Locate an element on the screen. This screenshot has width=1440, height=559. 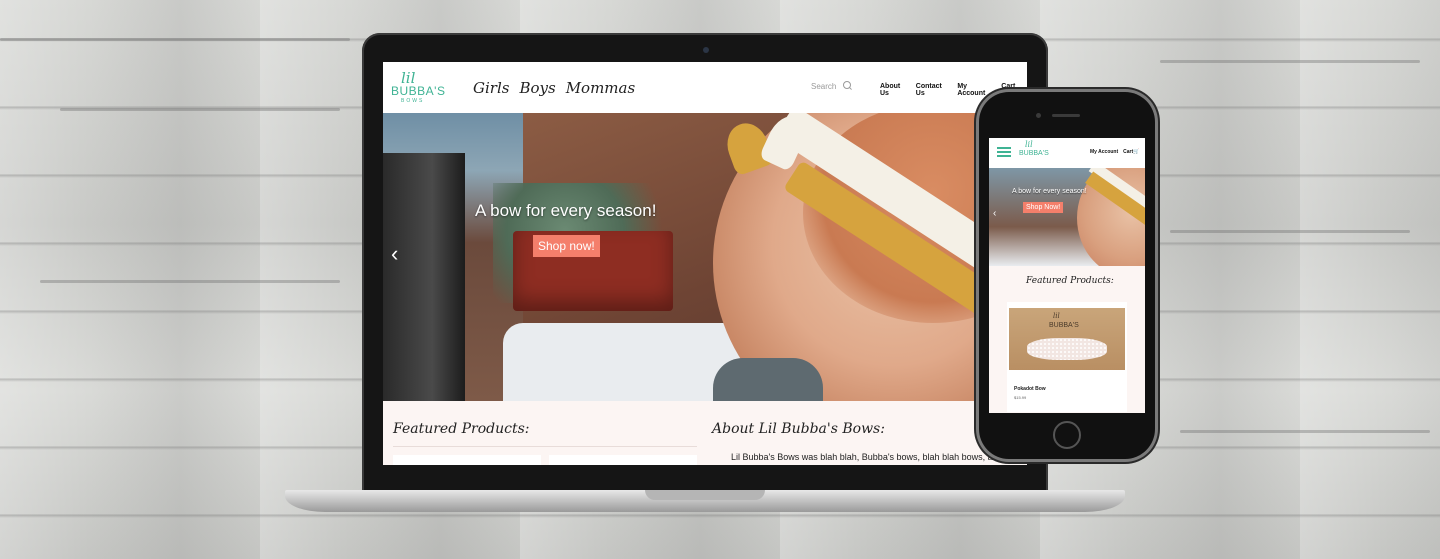
logo-sub-text: BOWS is located at coordinates (413, 101).